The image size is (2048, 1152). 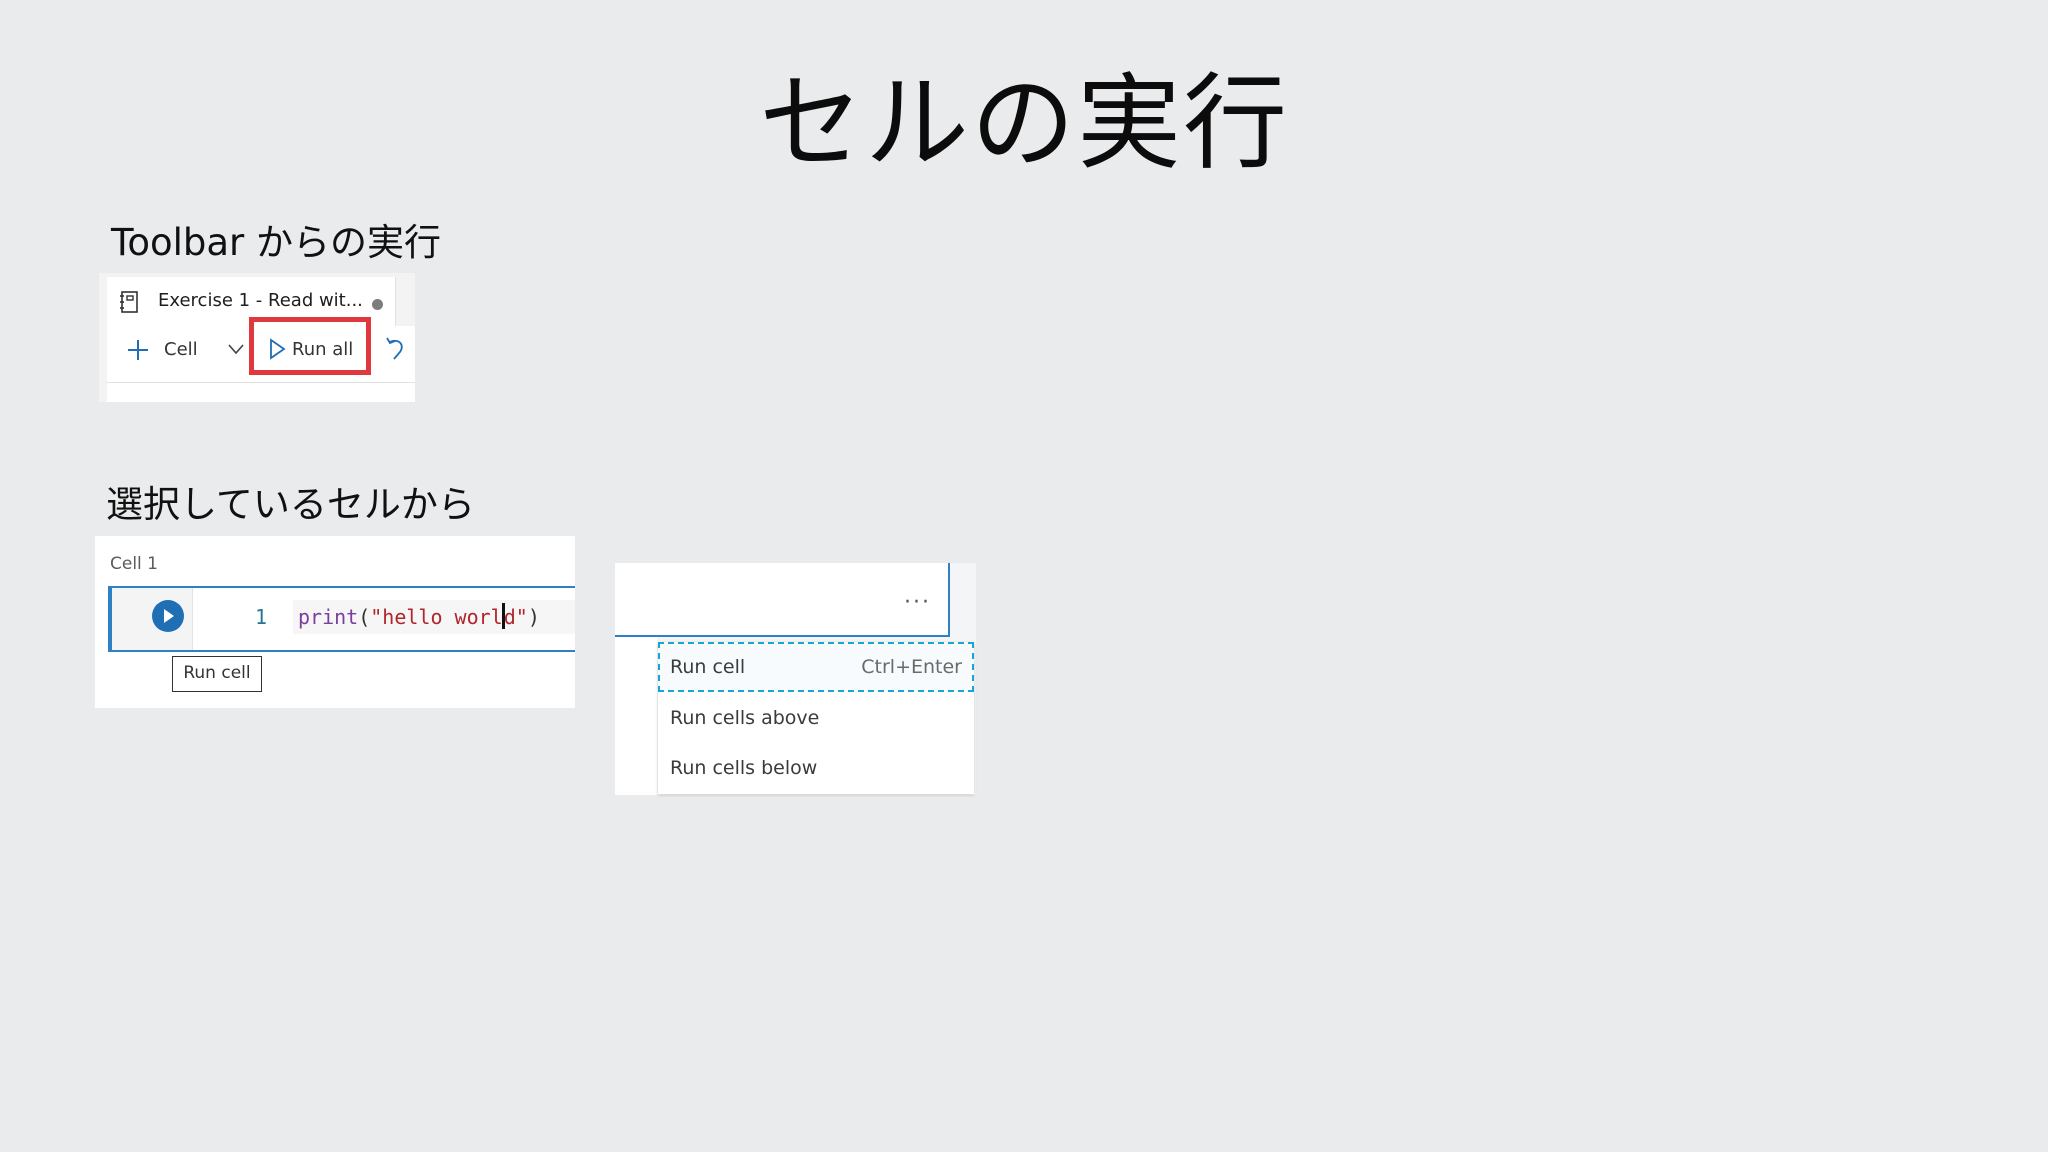 I want to click on notebook-toolbar: Cell Run all, so click(x=261, y=359).